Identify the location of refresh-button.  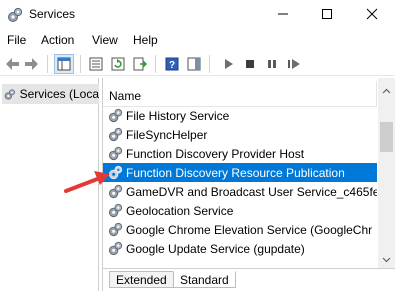
(118, 64).